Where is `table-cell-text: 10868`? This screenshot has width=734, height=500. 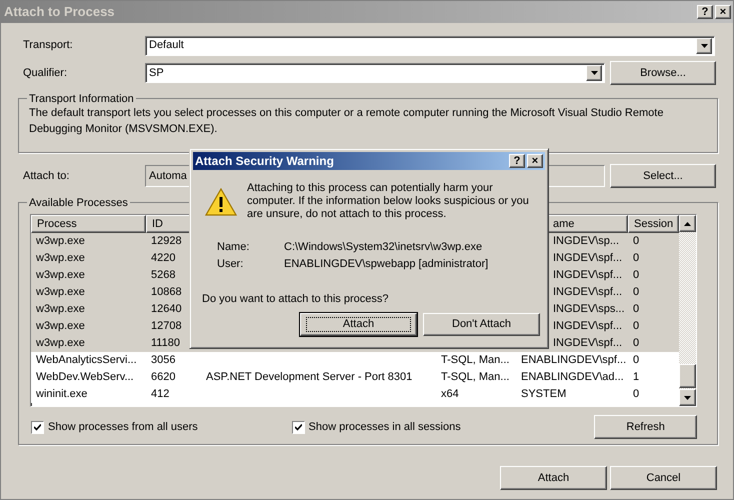 table-cell-text: 10868 is located at coordinates (166, 292).